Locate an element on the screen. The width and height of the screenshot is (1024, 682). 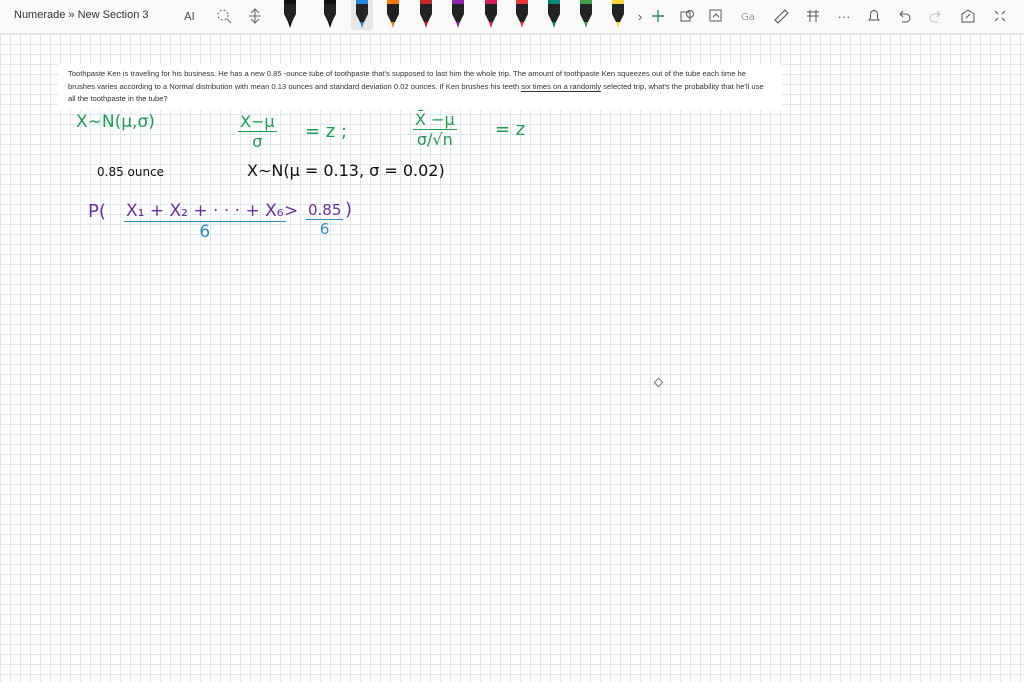
hw-greater: > is located at coordinates (291, 211).